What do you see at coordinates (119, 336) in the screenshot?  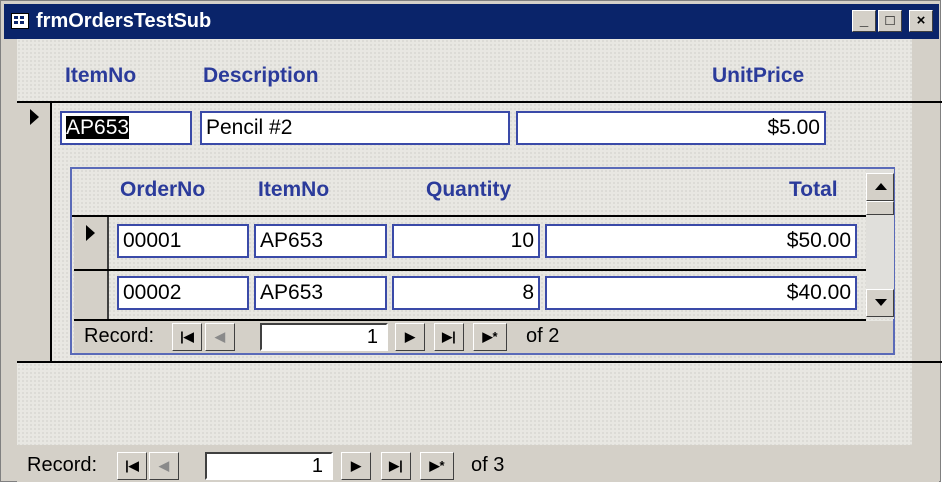 I see `sub-record-label: Record:` at bounding box center [119, 336].